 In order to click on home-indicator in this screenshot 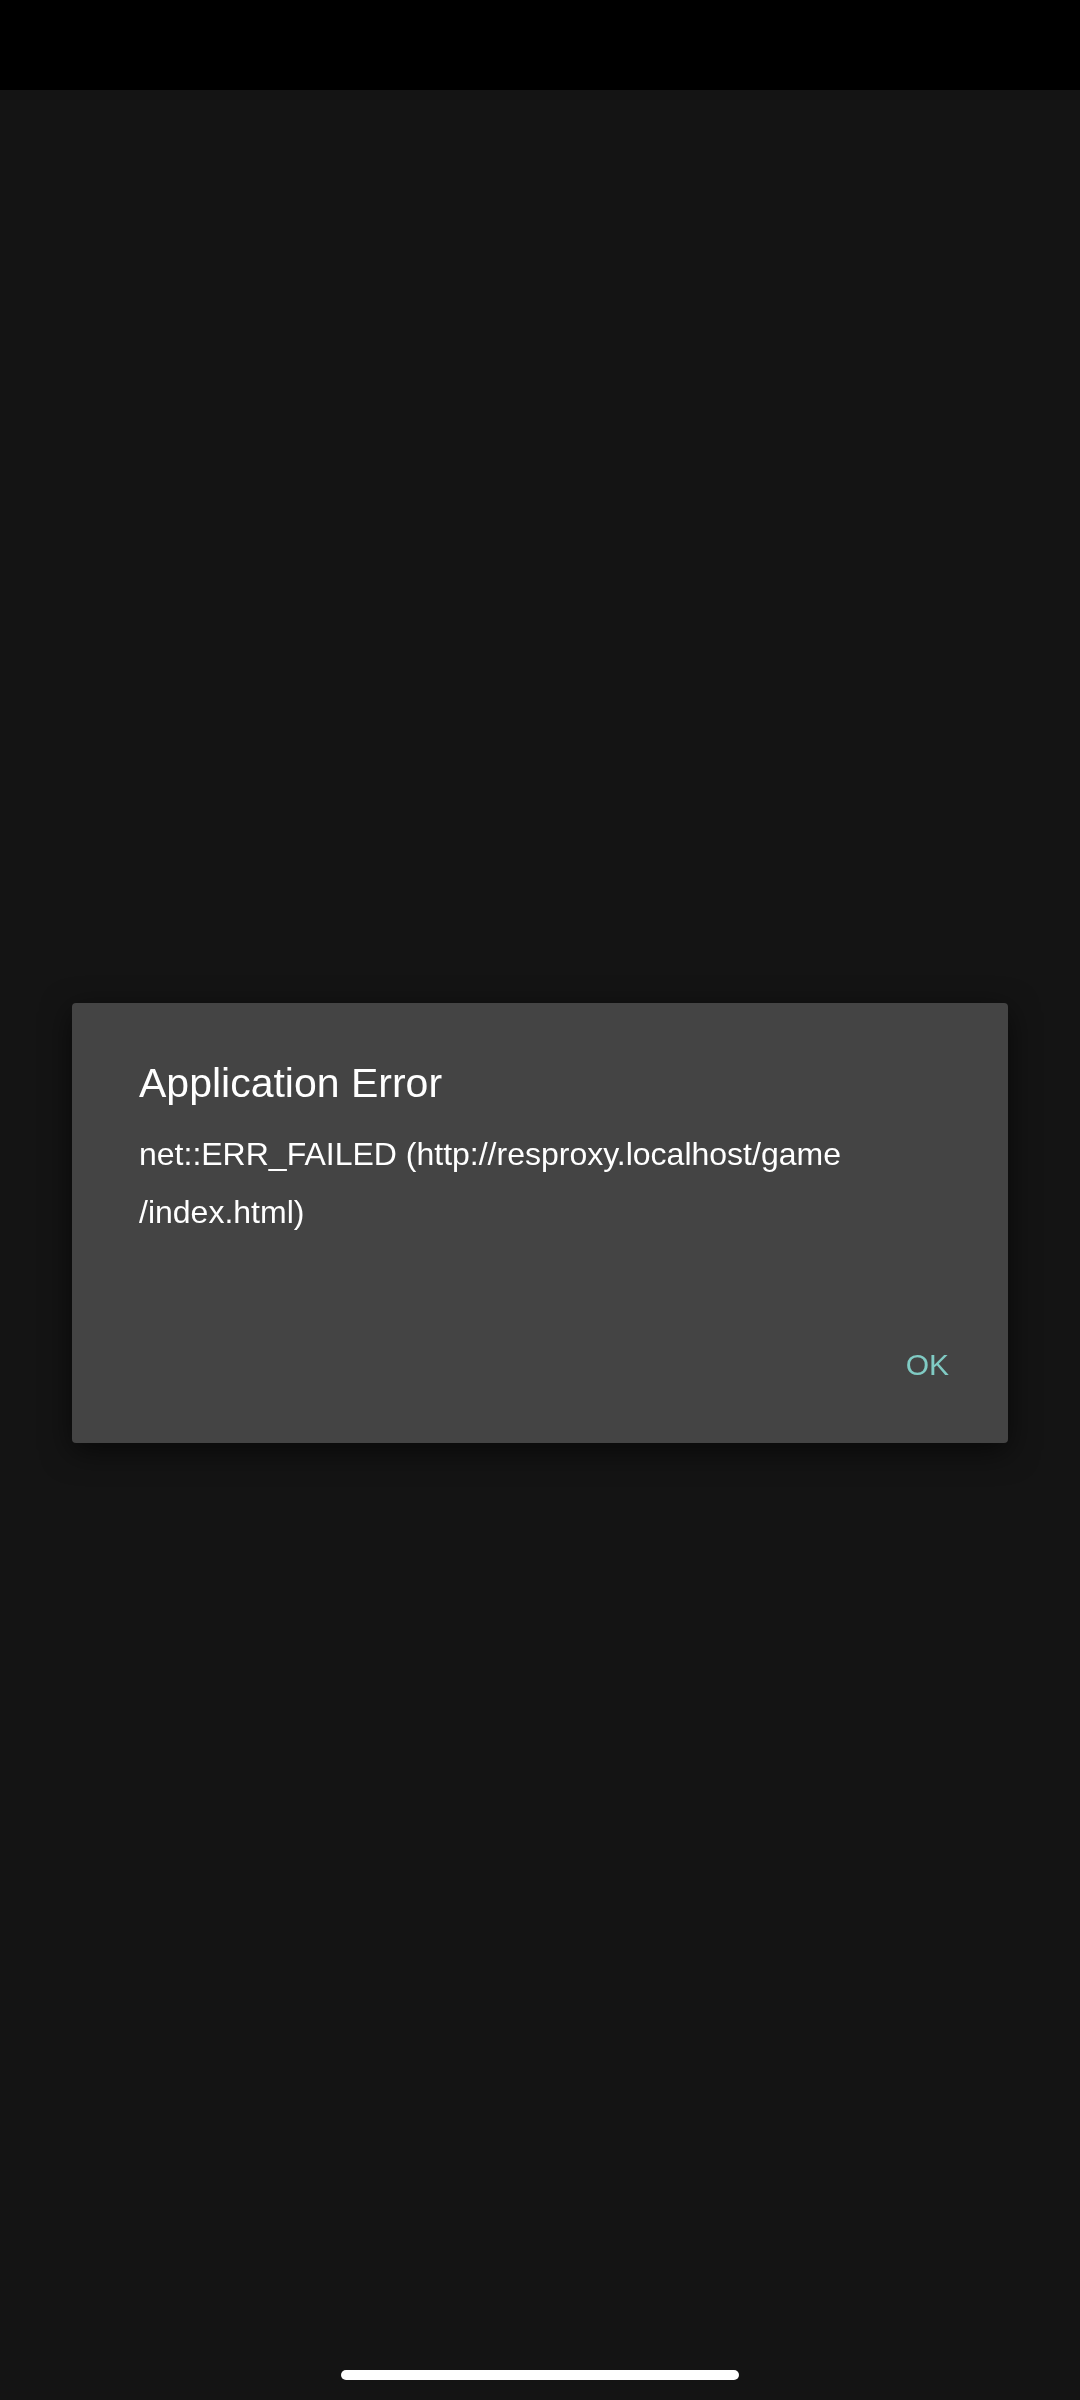, I will do `click(540, 2375)`.